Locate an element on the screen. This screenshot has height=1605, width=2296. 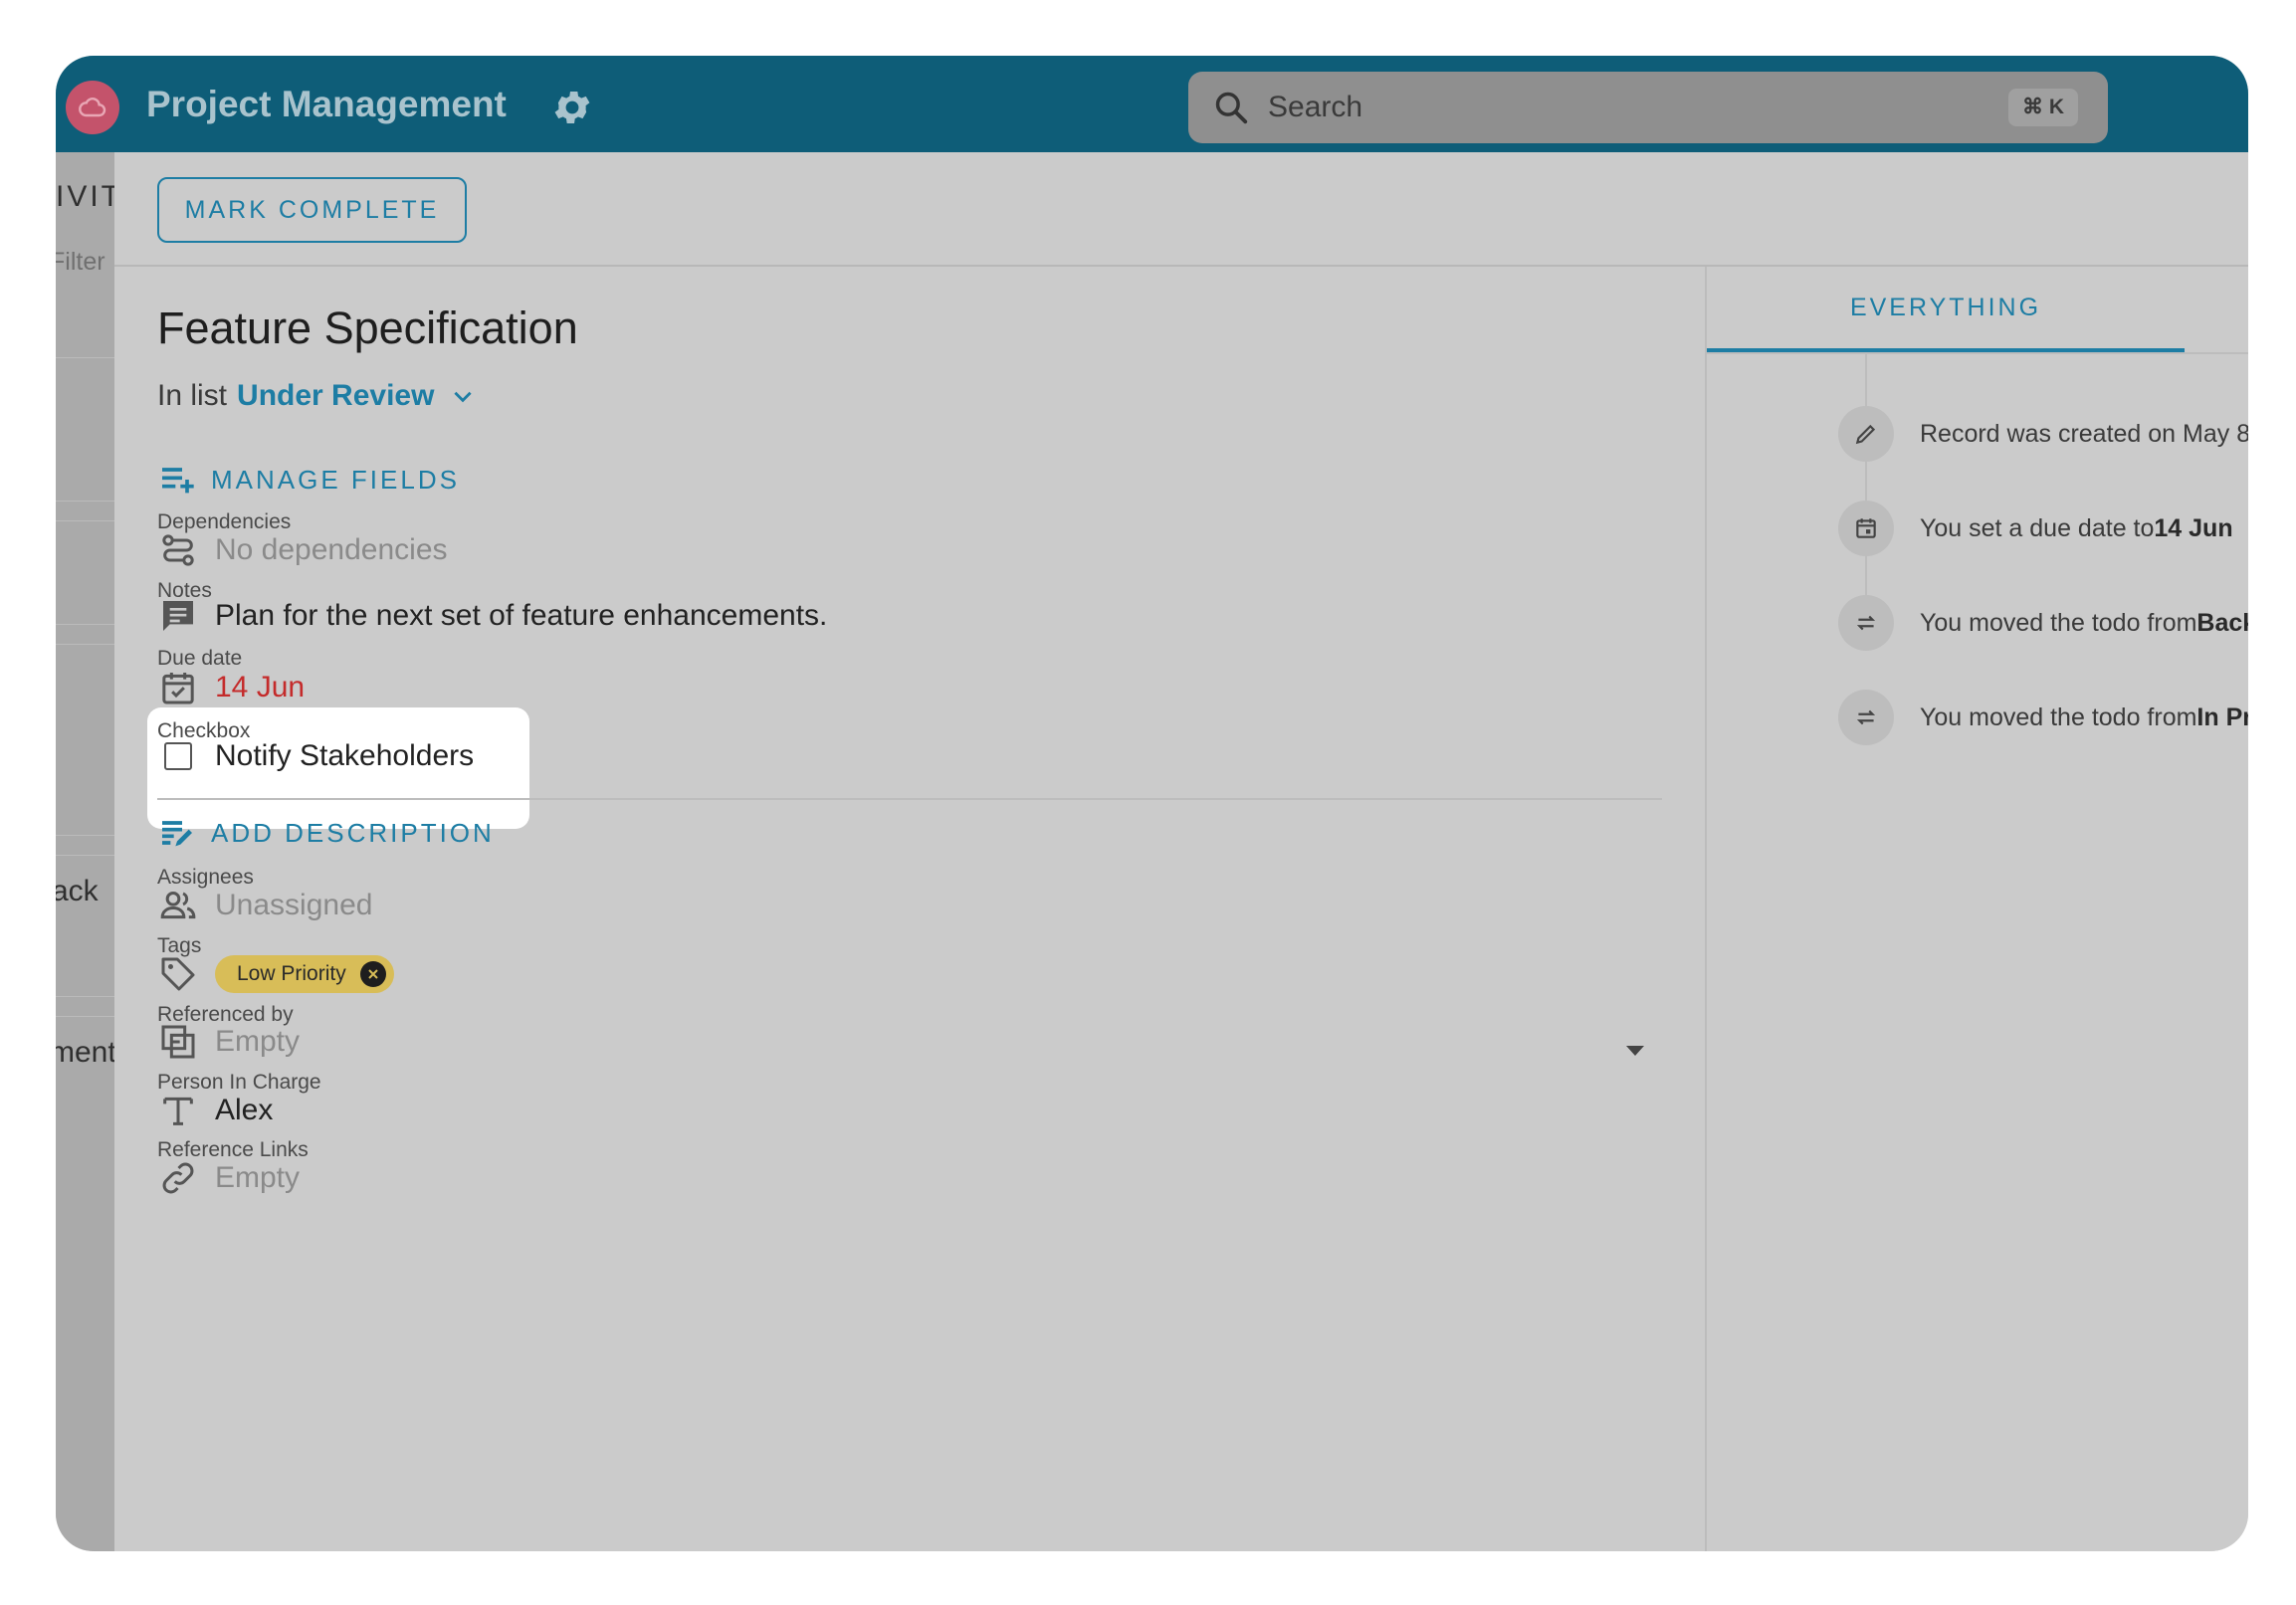
search-placeholder: Search is located at coordinates (1315, 107).